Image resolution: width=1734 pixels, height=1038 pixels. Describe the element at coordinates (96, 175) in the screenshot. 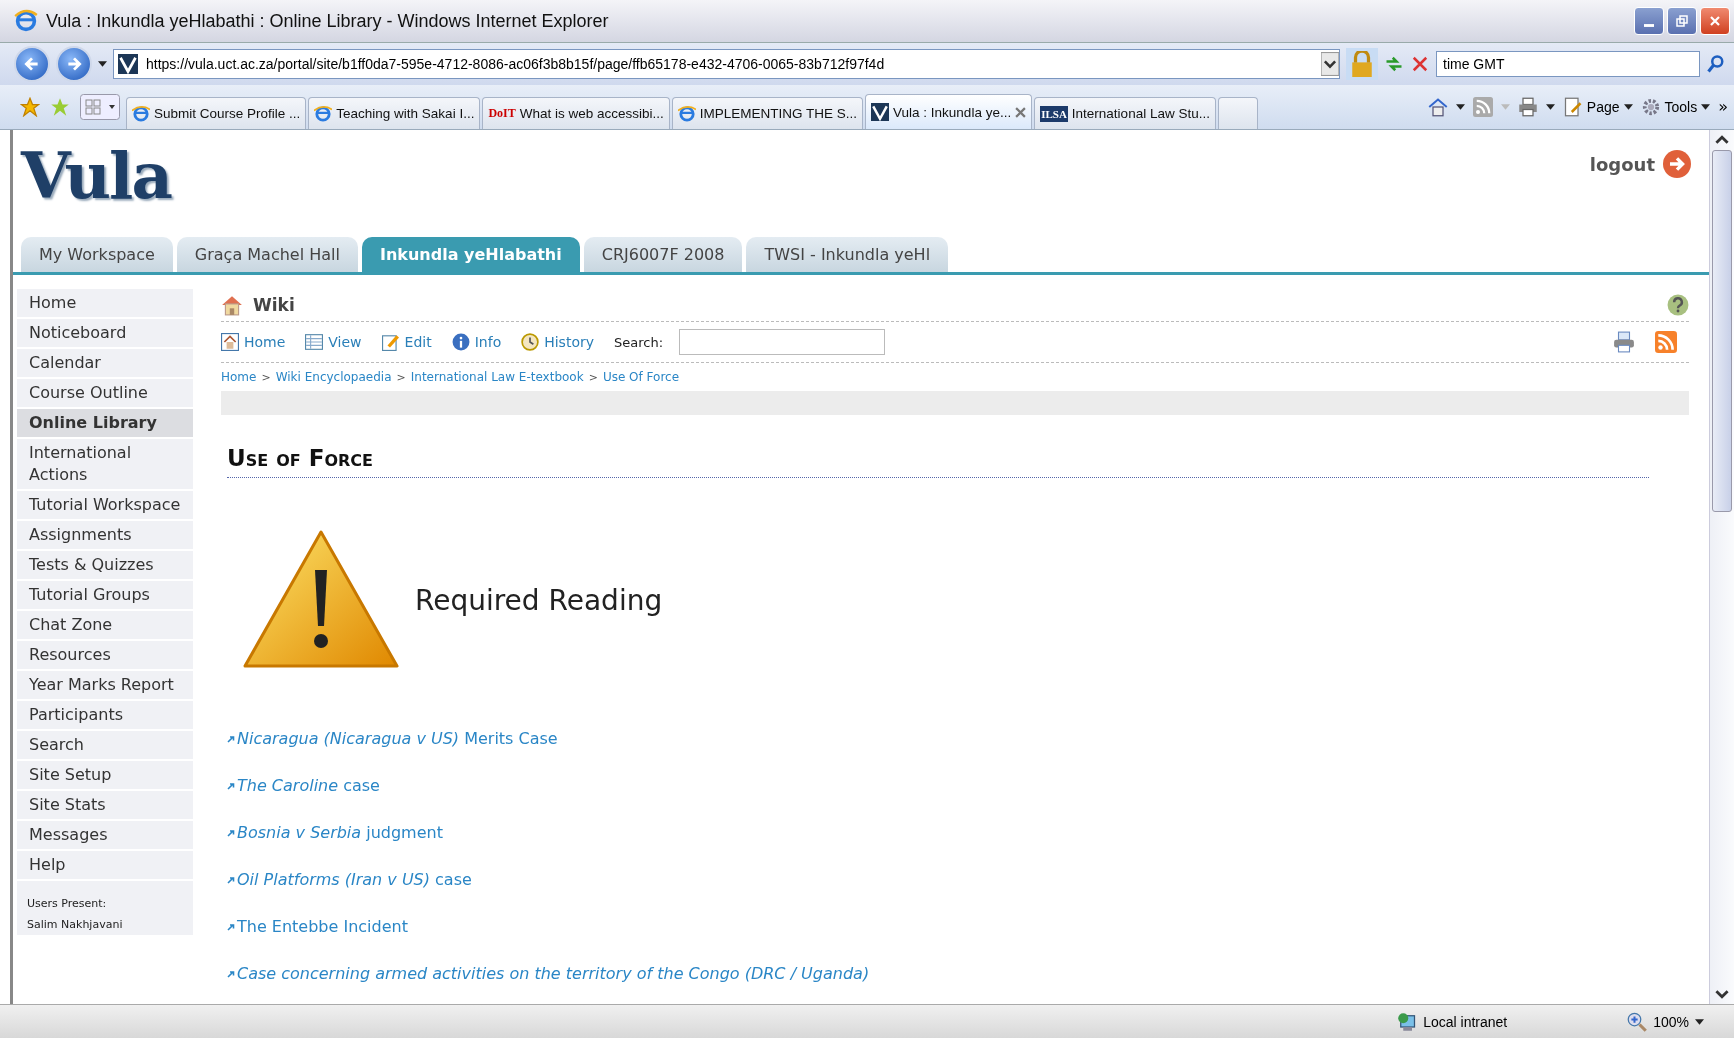

I see `site-logo: Vula` at that location.